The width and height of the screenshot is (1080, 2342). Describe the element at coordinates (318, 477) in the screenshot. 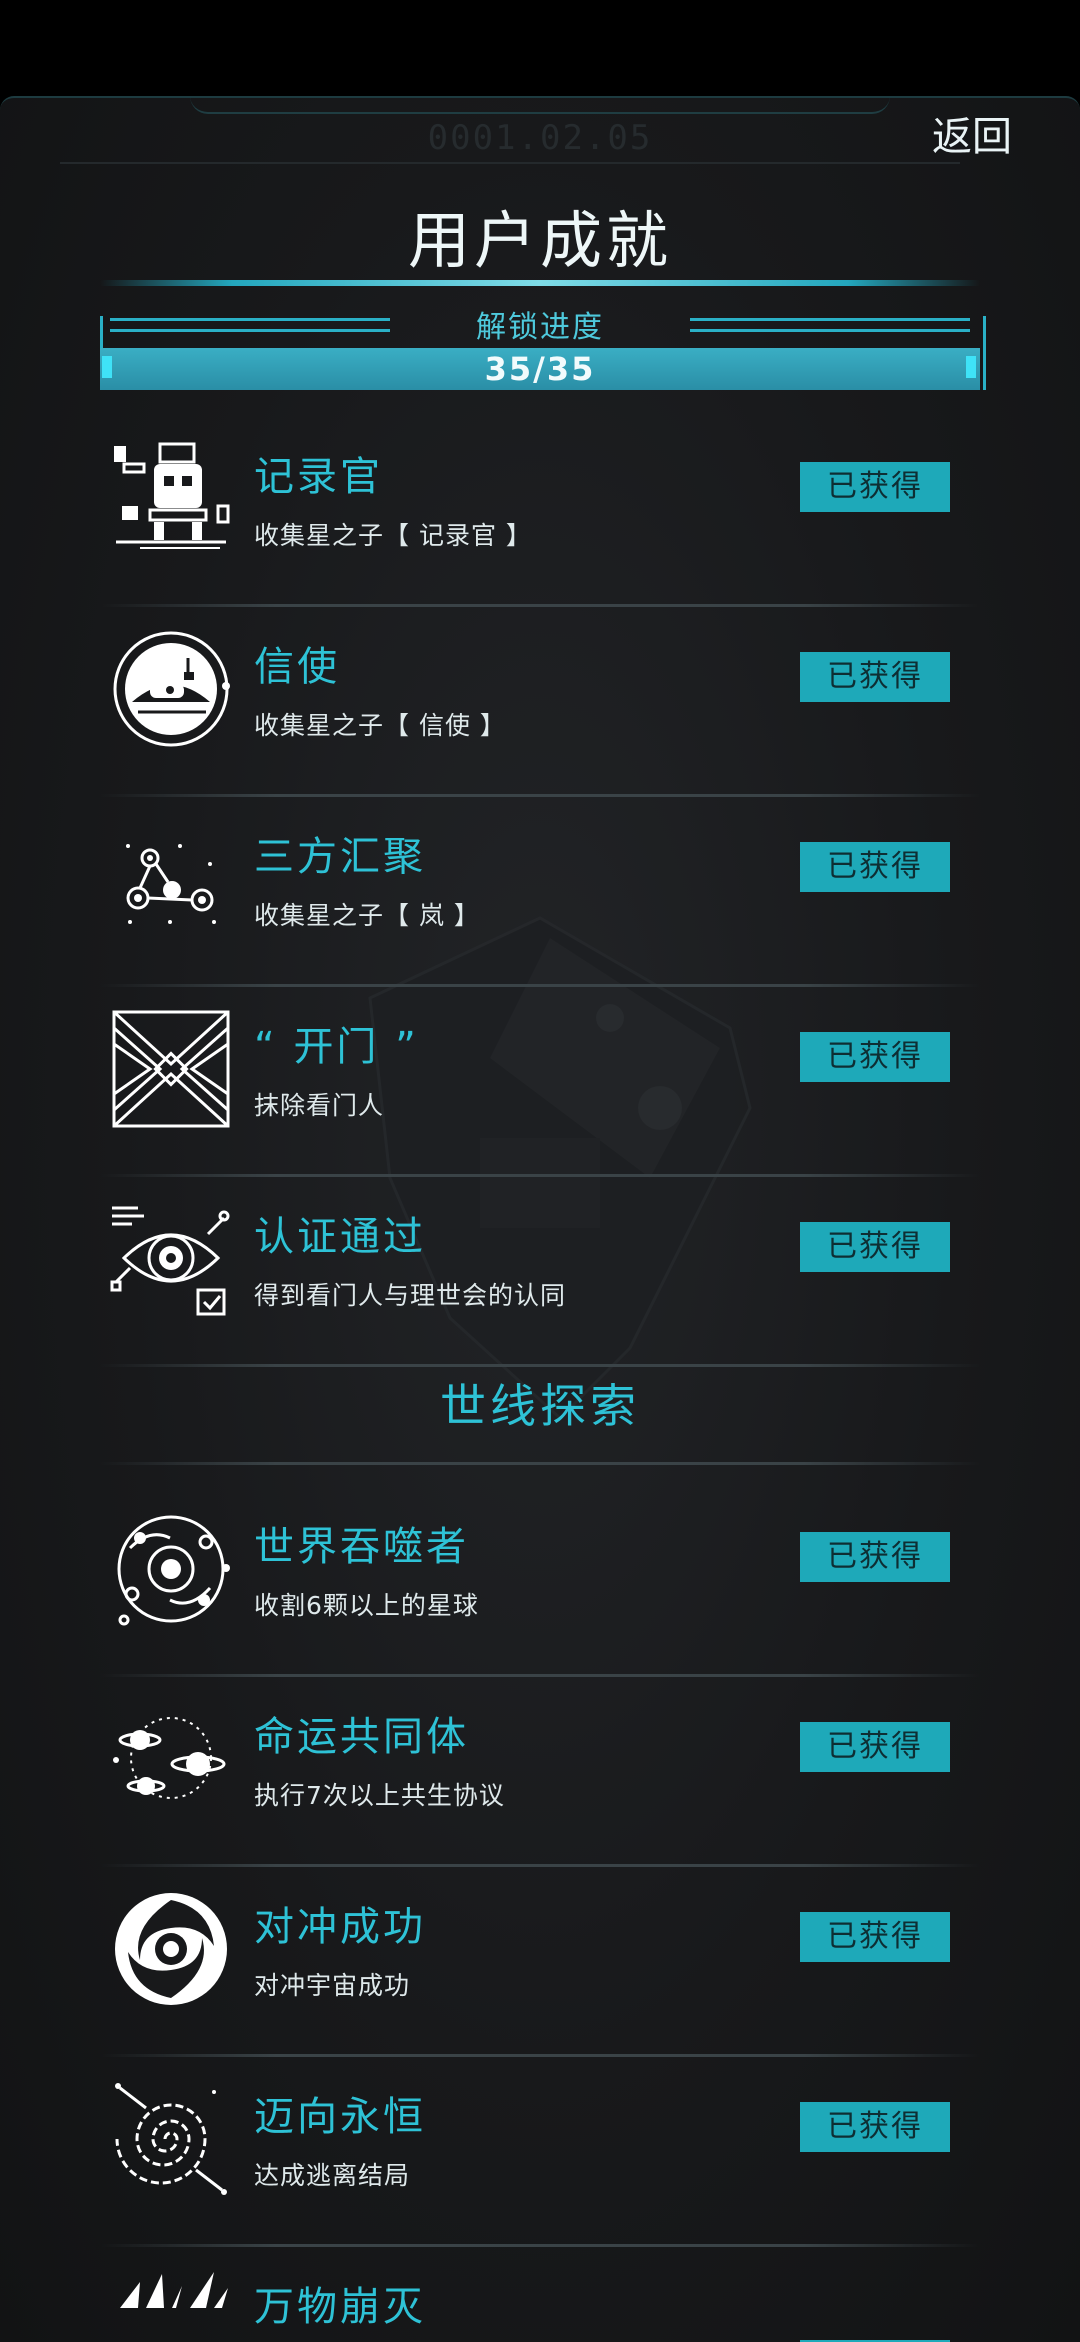

I see `achievement-name: 记录官` at that location.